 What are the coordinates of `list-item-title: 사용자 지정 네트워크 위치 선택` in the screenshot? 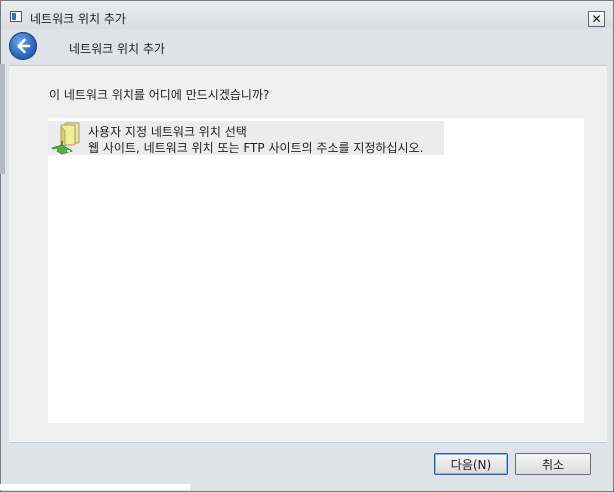 It's located at (167, 132).